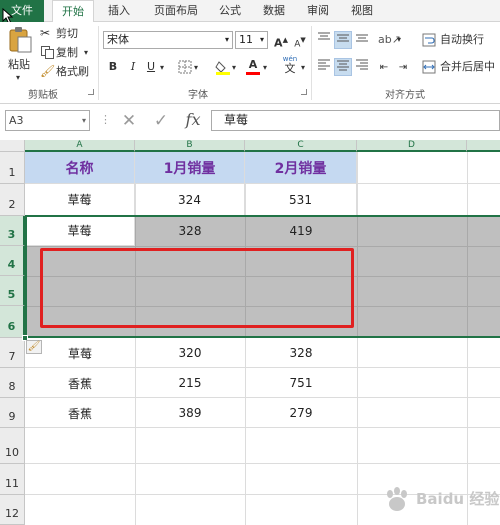  What do you see at coordinates (19, 64) in the screenshot?
I see `paste-label: 粘贴` at bounding box center [19, 64].